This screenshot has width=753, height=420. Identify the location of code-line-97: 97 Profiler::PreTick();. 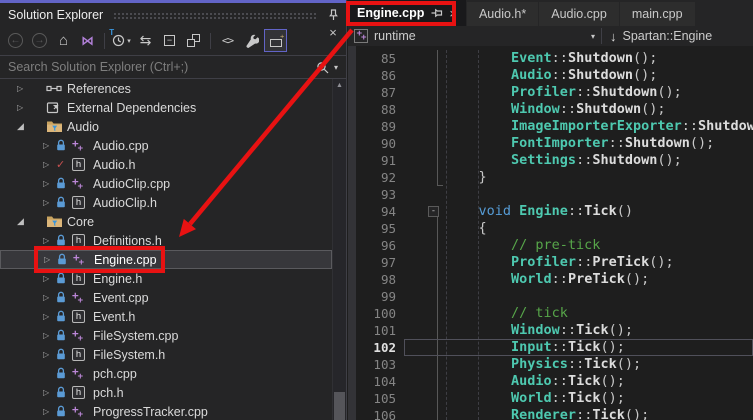
(550, 262).